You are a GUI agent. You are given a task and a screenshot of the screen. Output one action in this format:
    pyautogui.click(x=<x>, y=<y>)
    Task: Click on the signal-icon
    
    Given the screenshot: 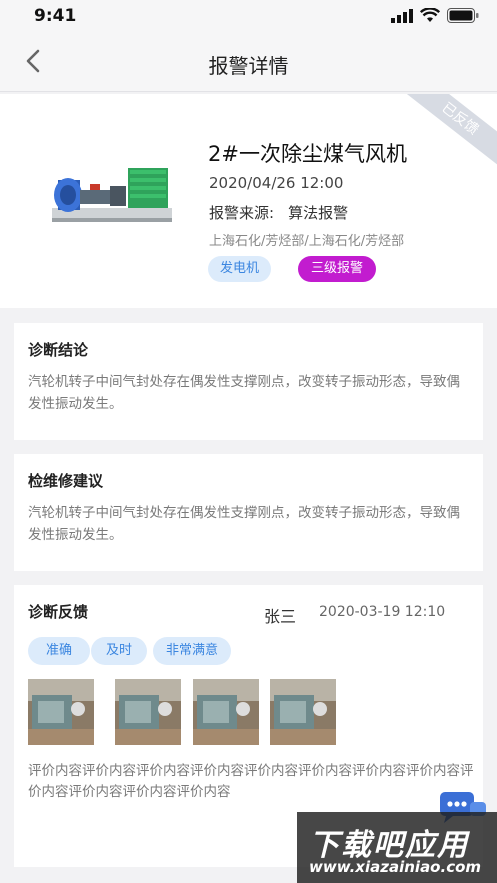 What is the action you would take?
    pyautogui.click(x=402, y=15)
    